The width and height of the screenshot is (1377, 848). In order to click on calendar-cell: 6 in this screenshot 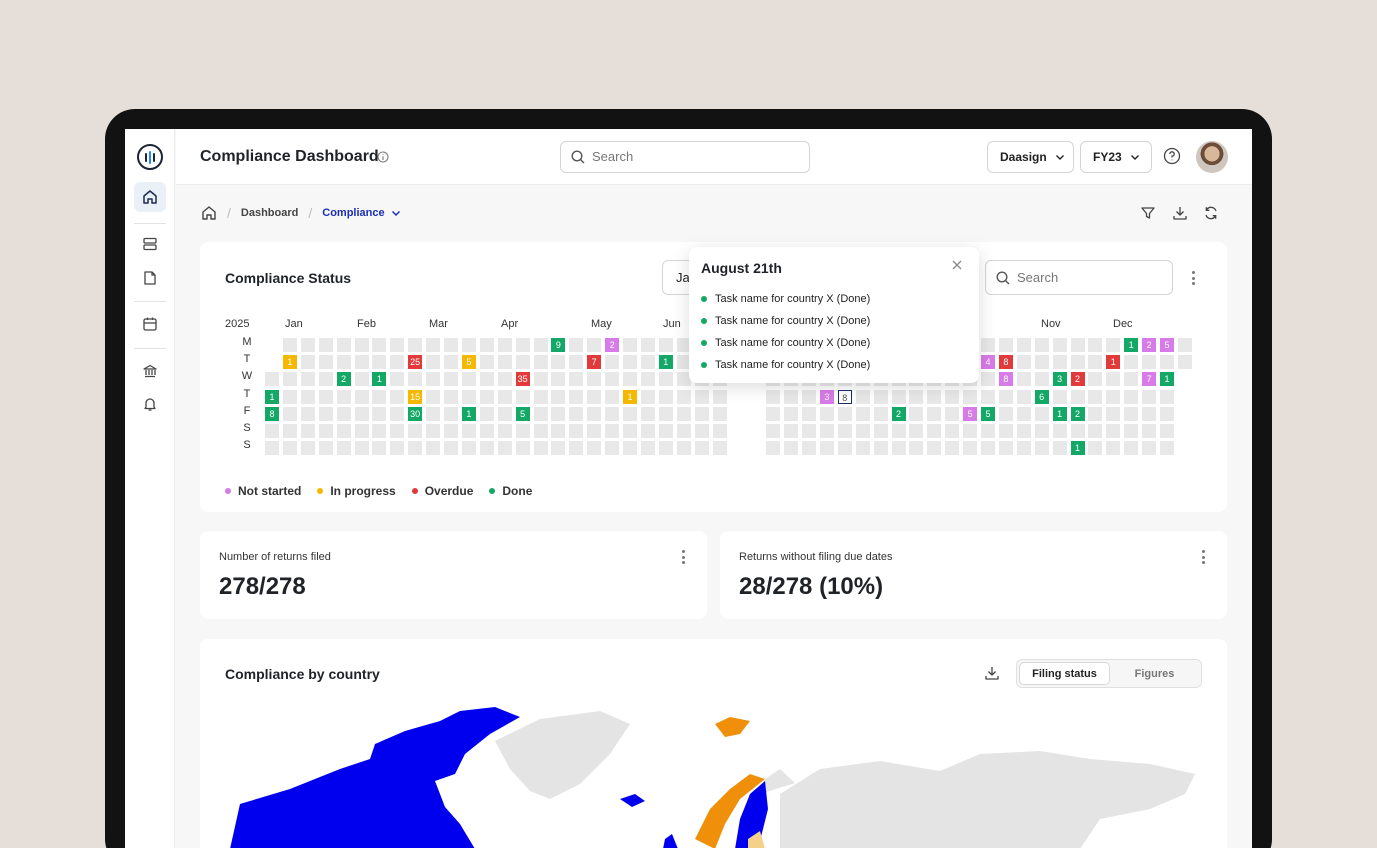, I will do `click(1041, 396)`.